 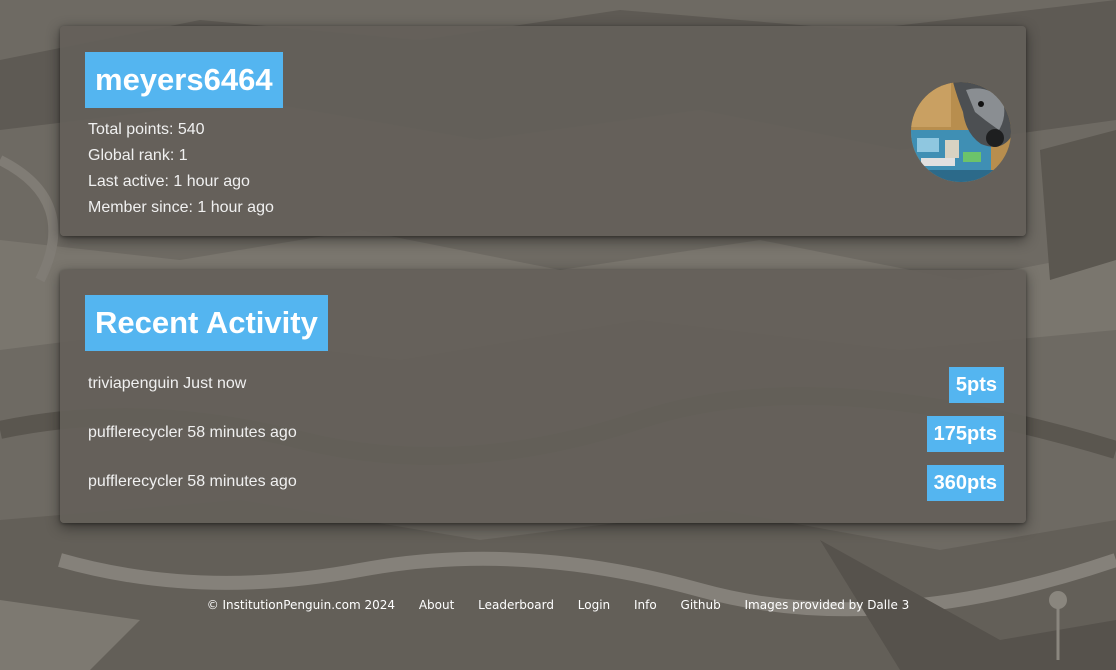 I want to click on last-active: Last active: 1 hour ago, so click(x=169, y=181).